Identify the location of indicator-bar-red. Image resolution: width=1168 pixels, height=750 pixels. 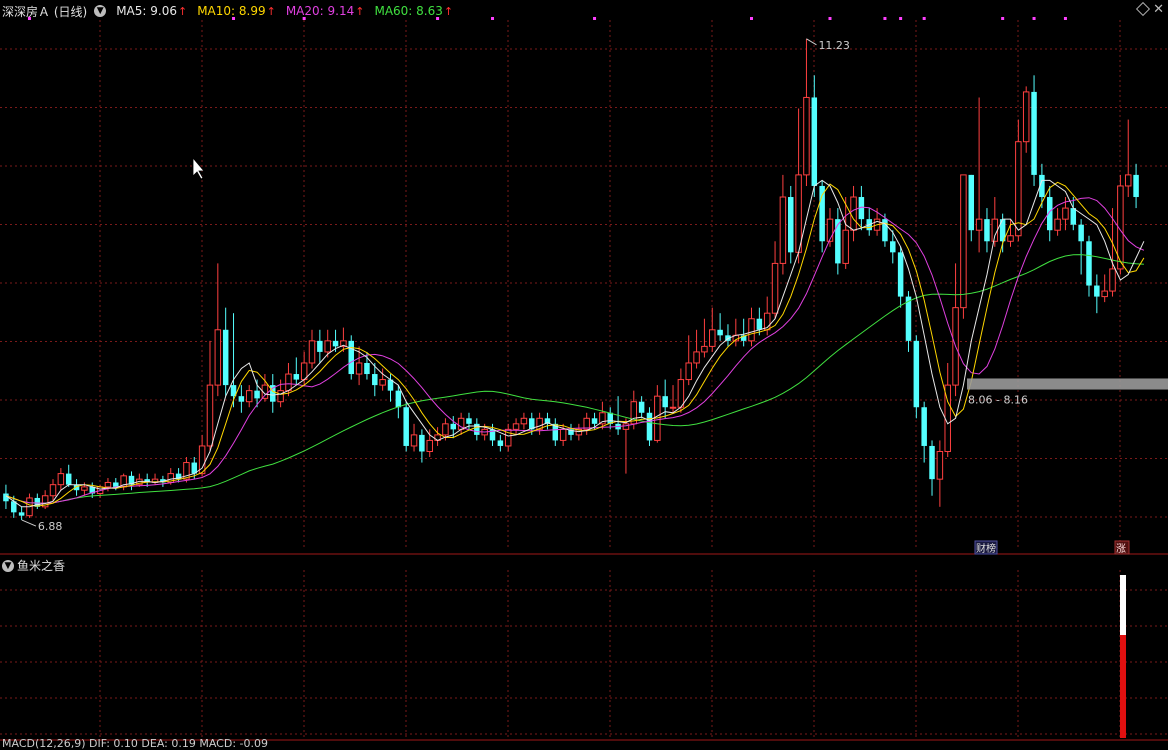
(1123, 686).